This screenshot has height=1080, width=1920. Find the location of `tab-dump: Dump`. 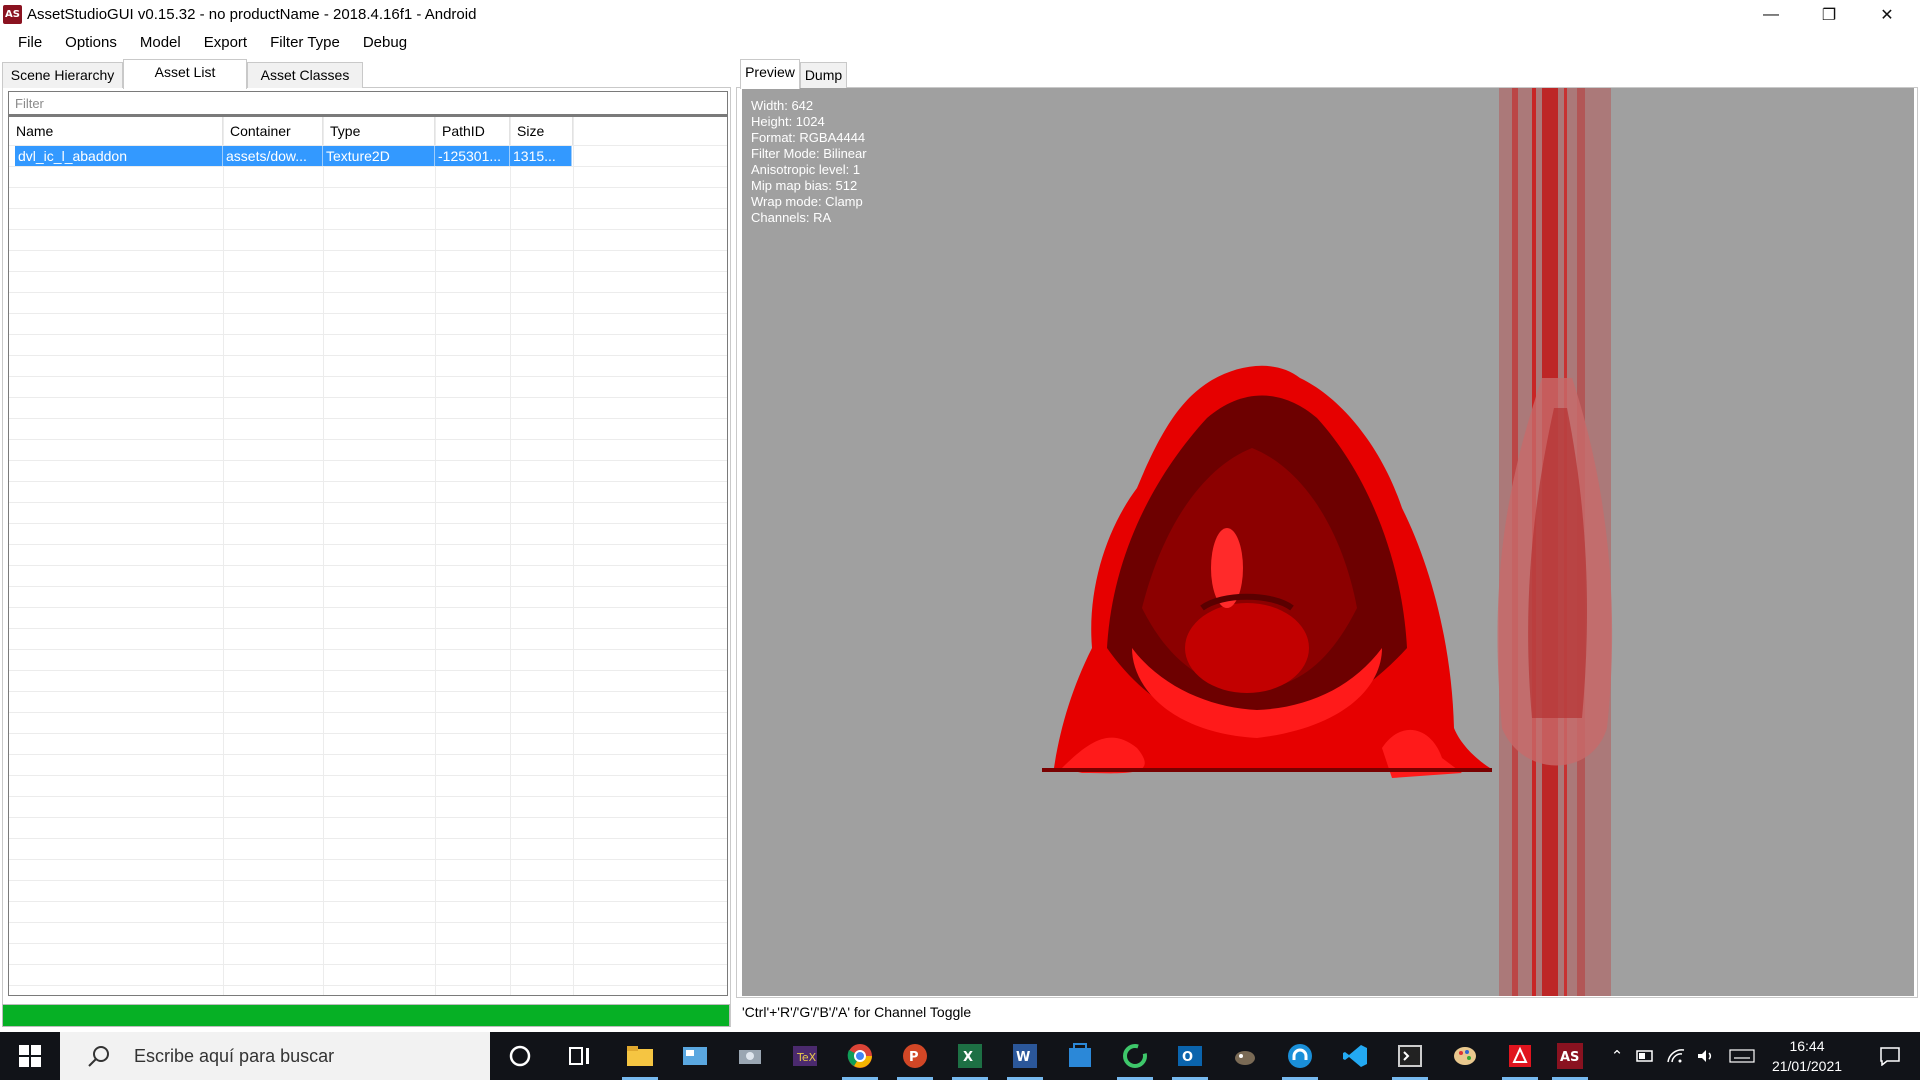

tab-dump: Dump is located at coordinates (823, 75).